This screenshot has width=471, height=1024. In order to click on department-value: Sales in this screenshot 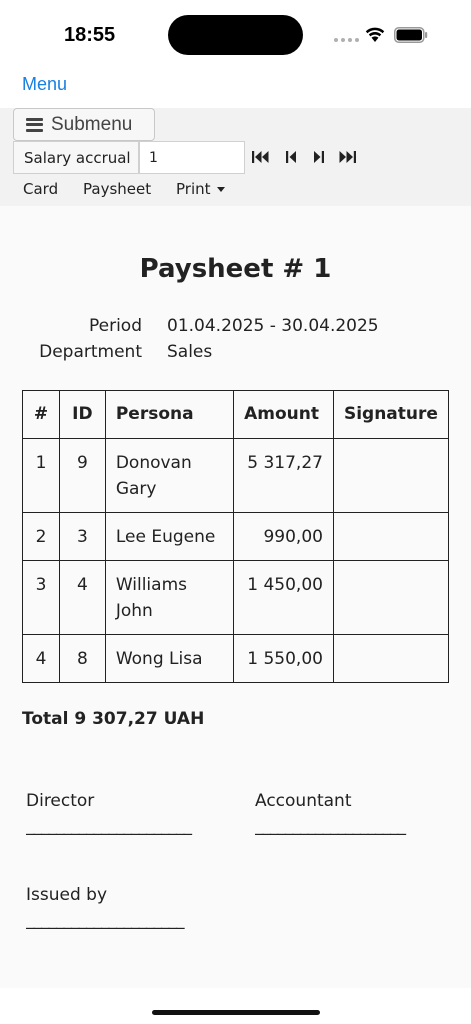, I will do `click(190, 352)`.